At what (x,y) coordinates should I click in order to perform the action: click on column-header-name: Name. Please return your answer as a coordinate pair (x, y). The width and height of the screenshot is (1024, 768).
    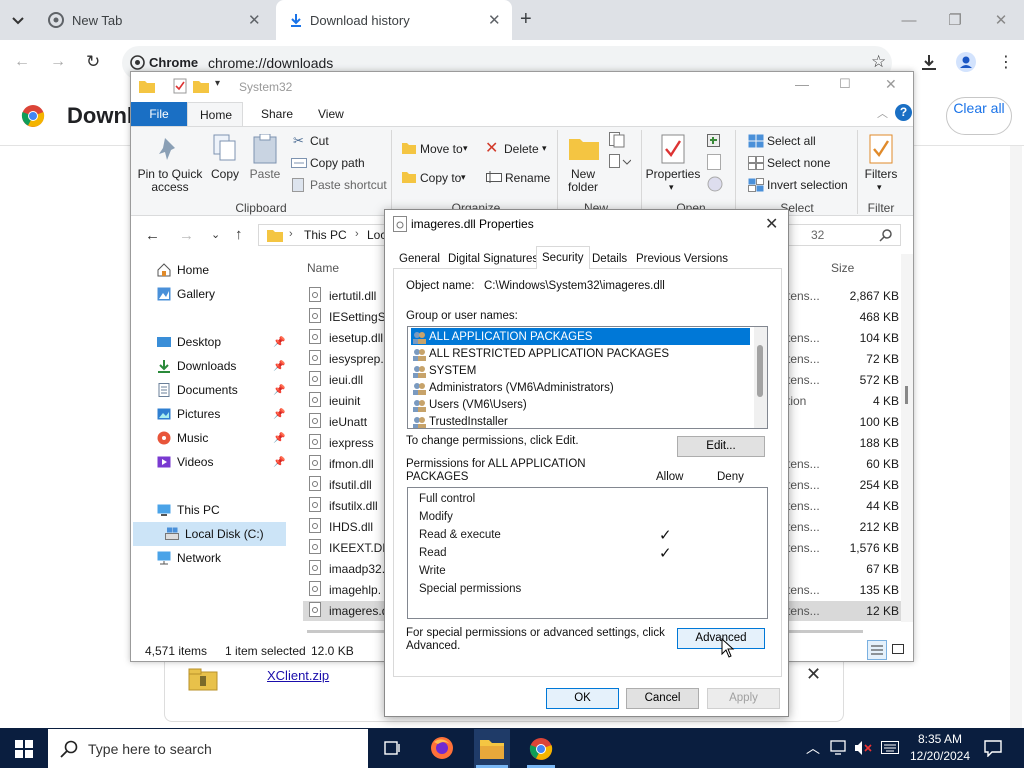
    Looking at the image, I should click on (323, 268).